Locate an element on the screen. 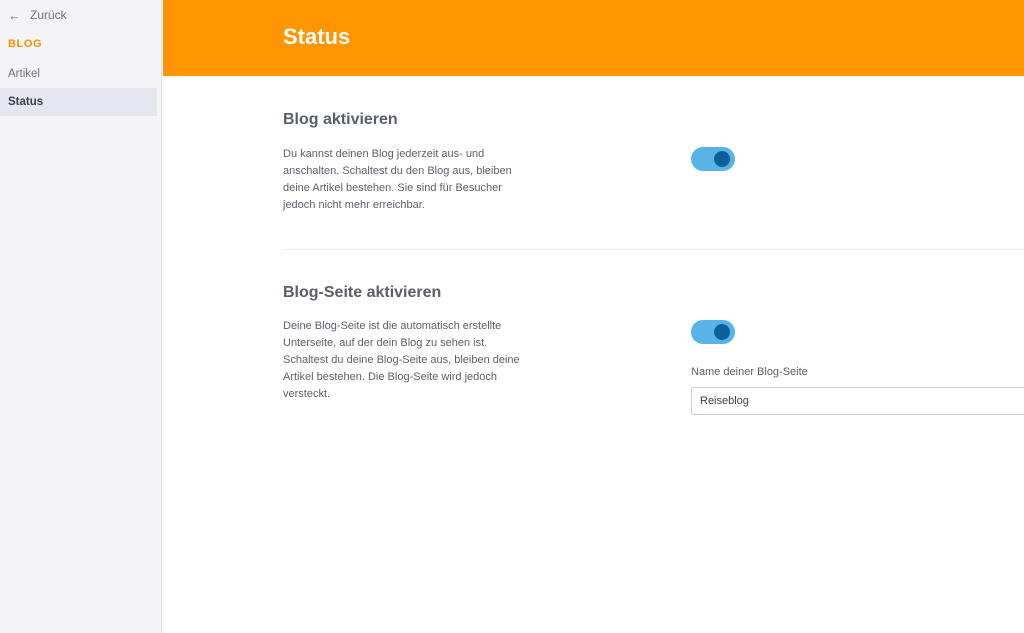 This screenshot has width=1024, height=633. back-link: ← Zurück is located at coordinates (37, 15).